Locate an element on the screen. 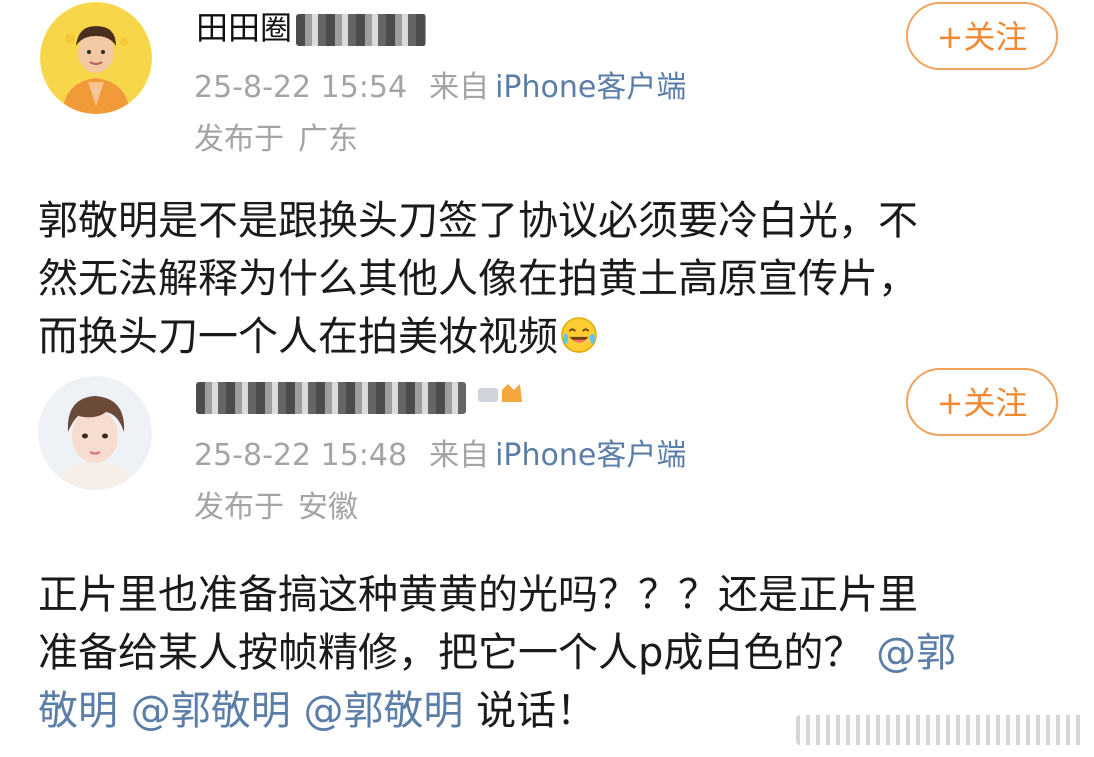 This screenshot has height=757, width=1094. laughing-crying-emoji-icon is located at coordinates (579, 335).